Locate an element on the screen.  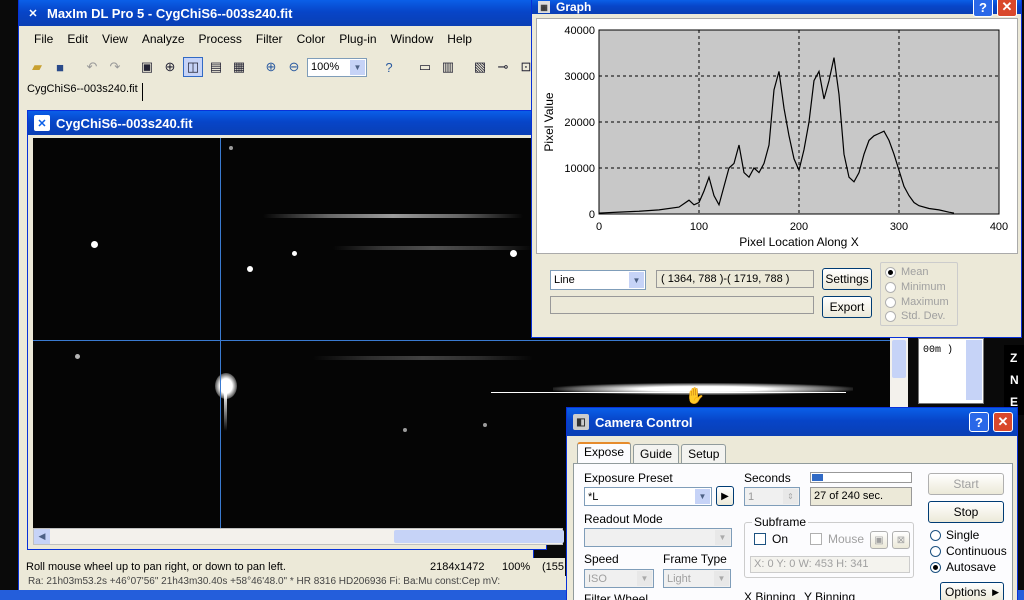
tab-guide: Guide is located at coordinates (656, 453).